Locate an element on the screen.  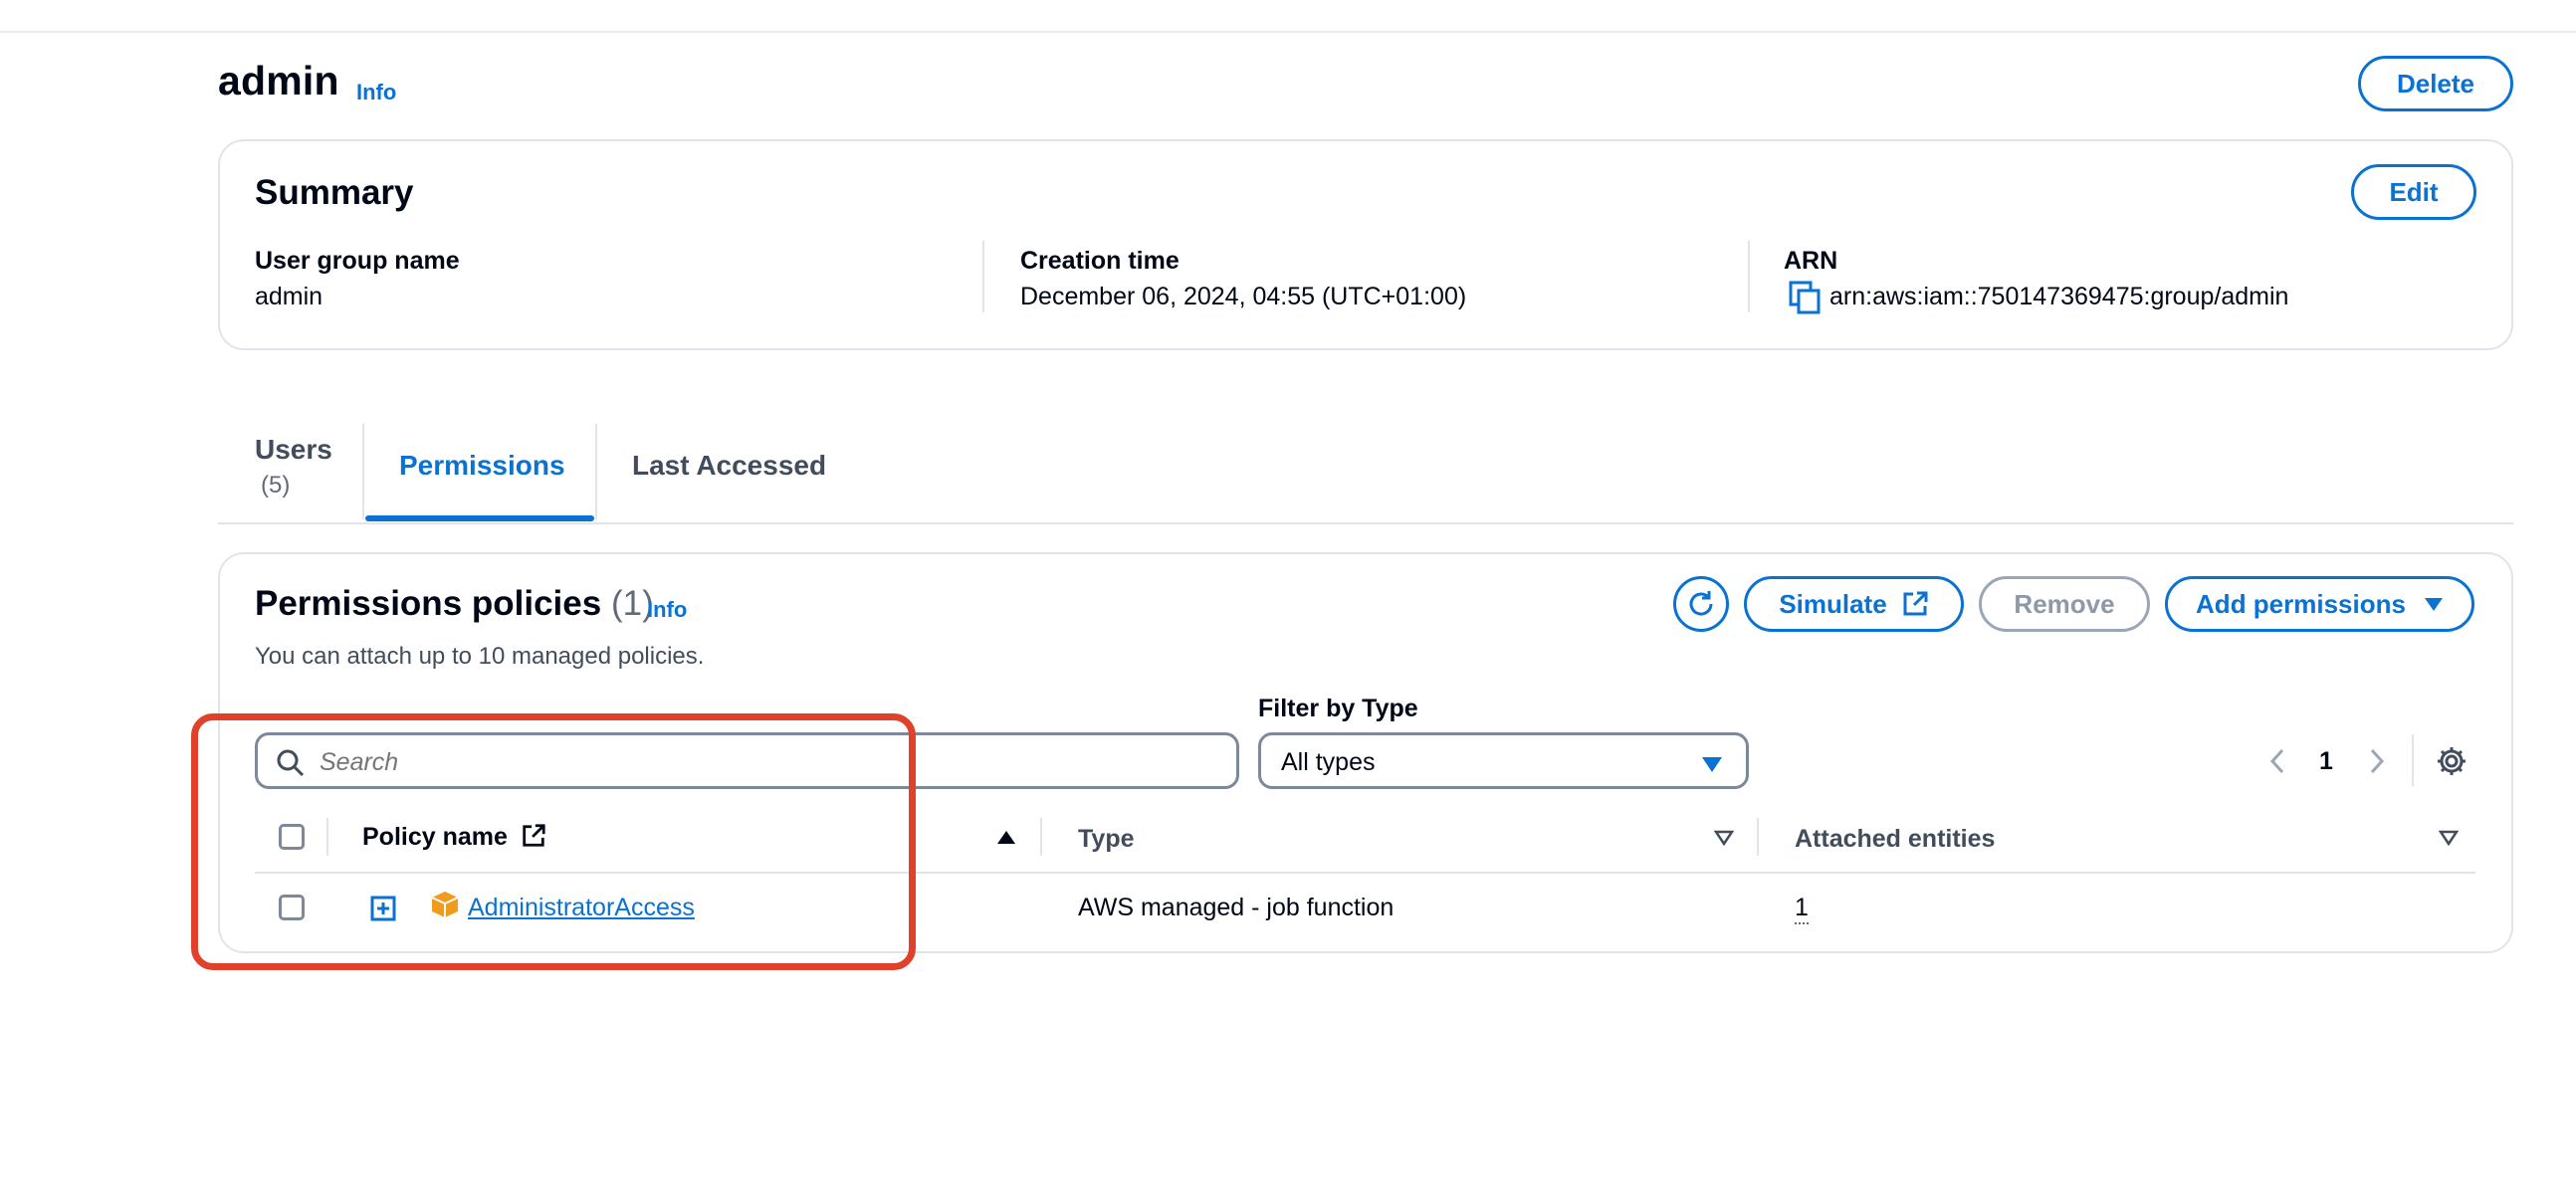
type-filter-select: All types is located at coordinates (1503, 760).